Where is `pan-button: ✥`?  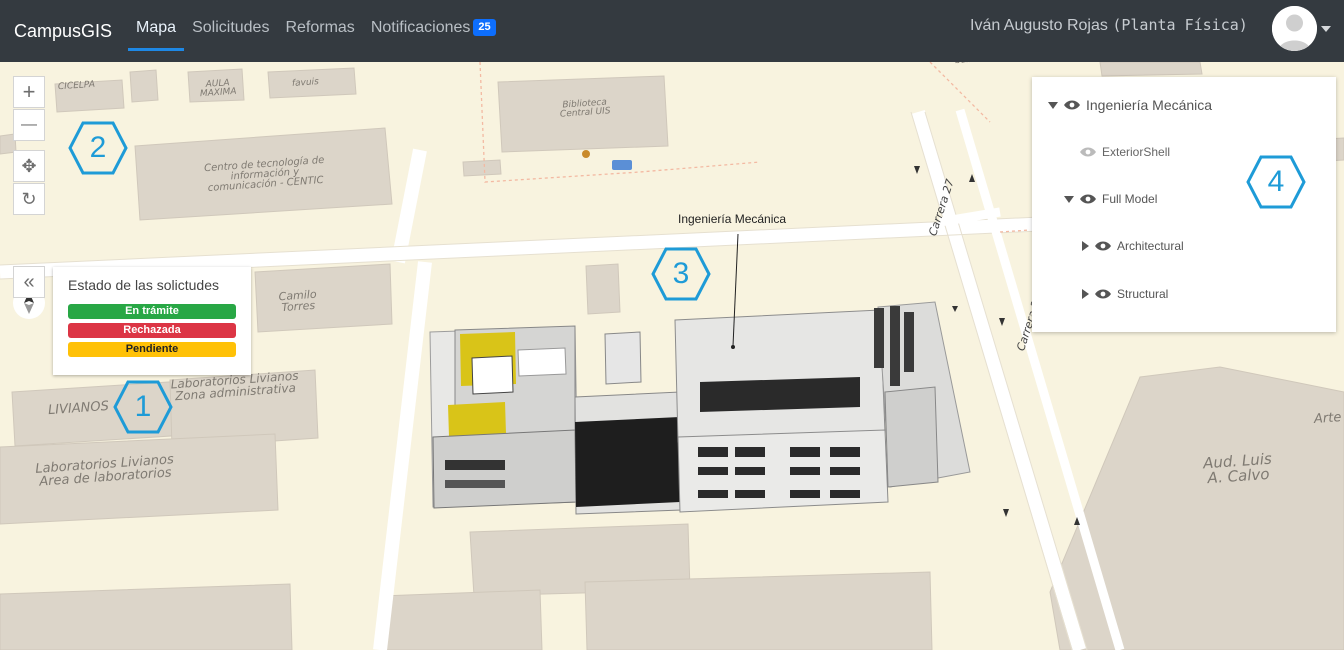
pan-button: ✥ is located at coordinates (29, 166).